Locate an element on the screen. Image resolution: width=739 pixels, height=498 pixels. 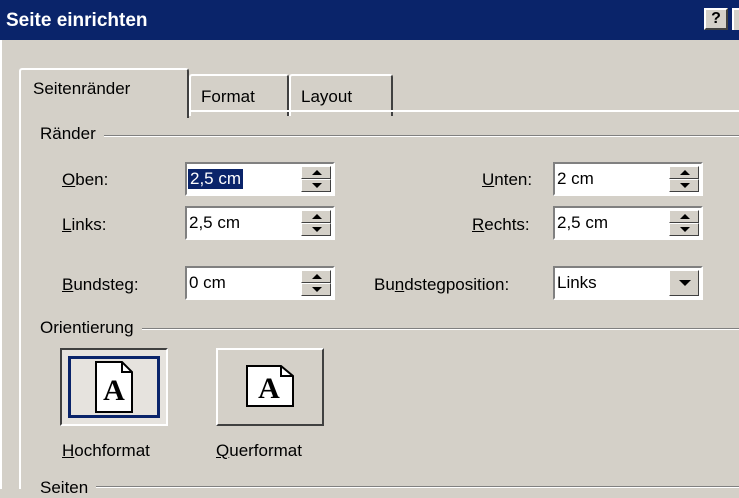
landscape-label: Querformat is located at coordinates (259, 450).